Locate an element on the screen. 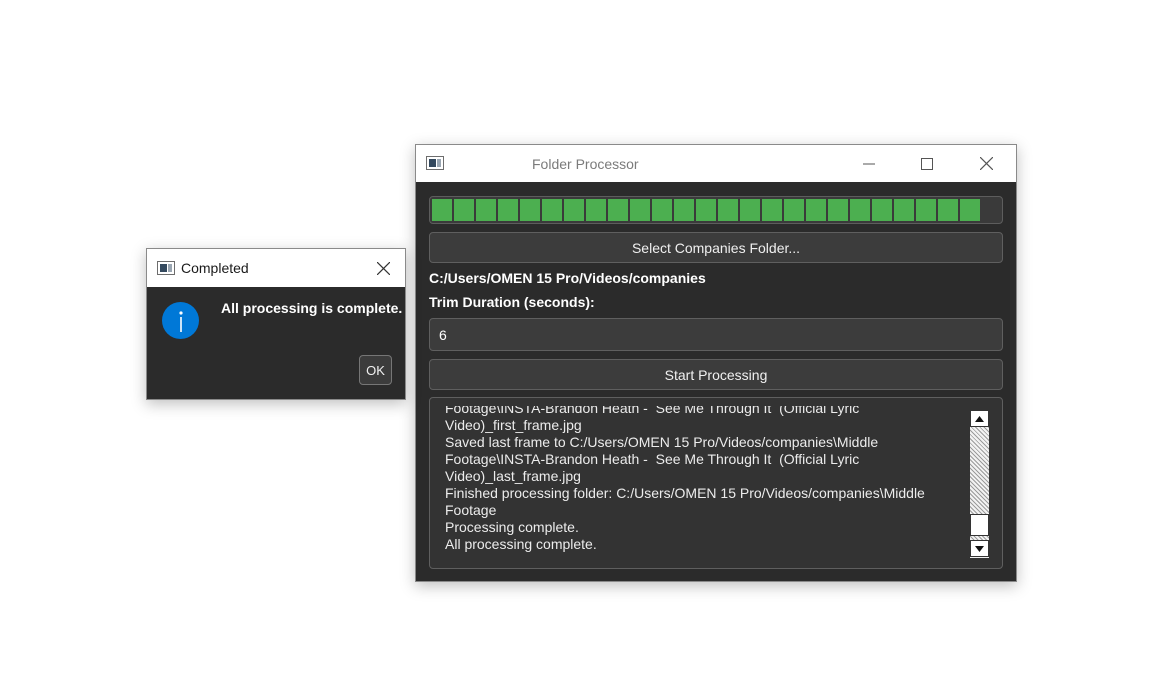 This screenshot has width=1171, height=689. dialog-title-bar: Completed is located at coordinates (276, 268).